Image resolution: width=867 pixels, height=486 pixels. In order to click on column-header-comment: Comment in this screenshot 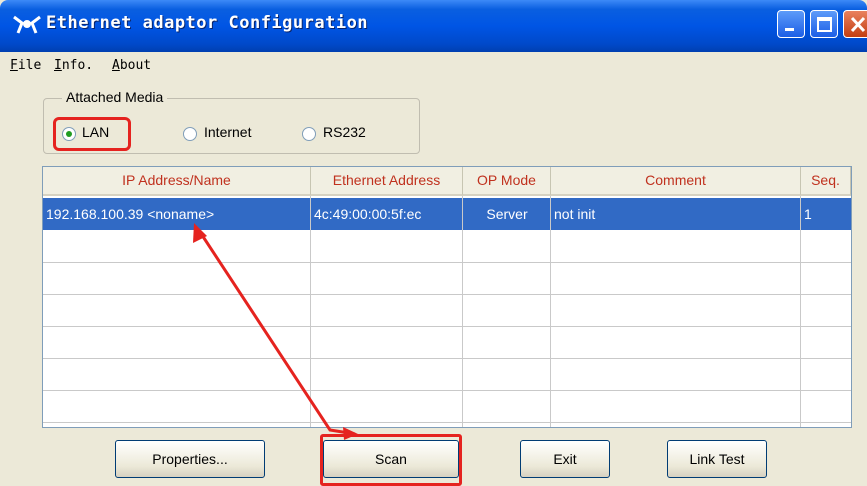, I will do `click(676, 181)`.